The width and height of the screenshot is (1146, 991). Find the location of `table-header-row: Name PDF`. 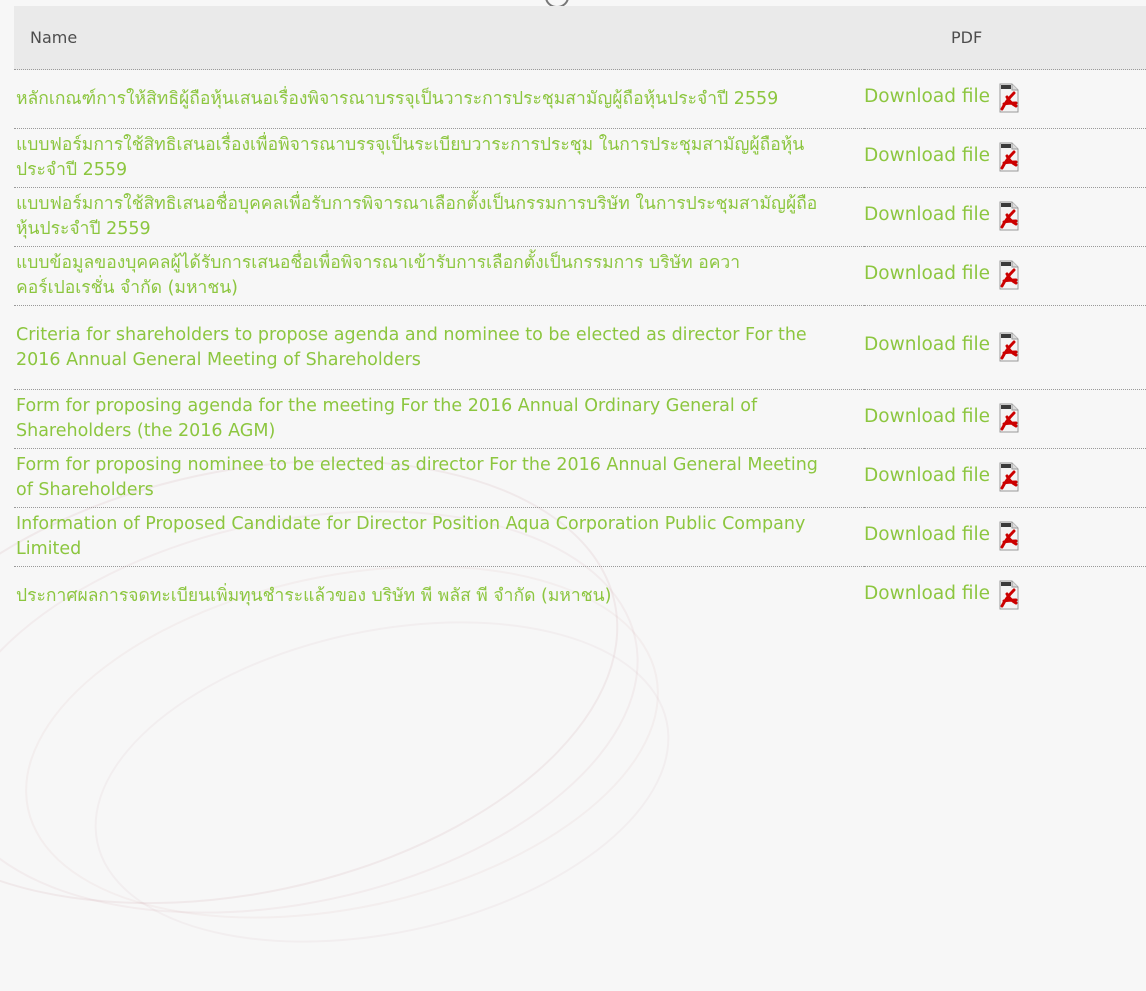

table-header-row: Name PDF is located at coordinates (580, 38).